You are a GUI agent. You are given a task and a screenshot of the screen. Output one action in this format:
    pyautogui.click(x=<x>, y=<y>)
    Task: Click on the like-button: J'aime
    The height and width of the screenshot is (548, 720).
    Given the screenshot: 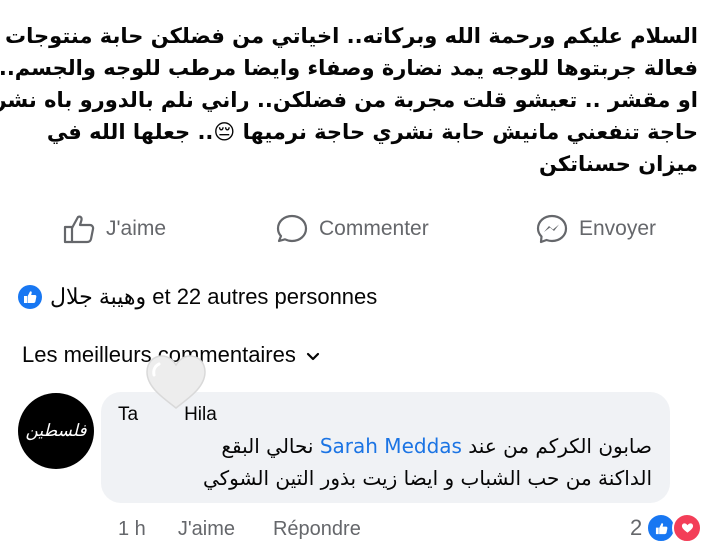 What is the action you would take?
    pyautogui.click(x=114, y=229)
    